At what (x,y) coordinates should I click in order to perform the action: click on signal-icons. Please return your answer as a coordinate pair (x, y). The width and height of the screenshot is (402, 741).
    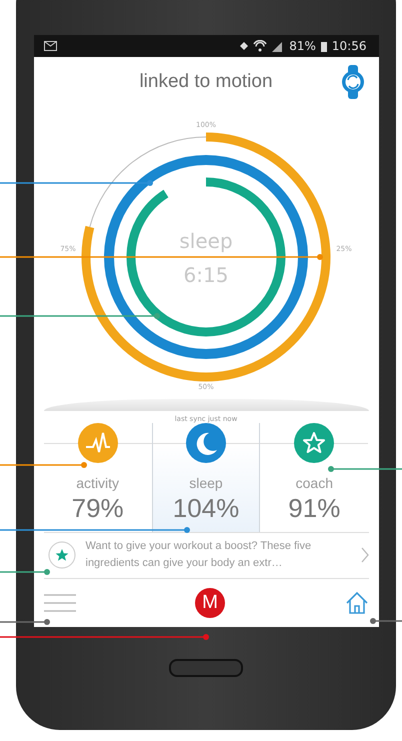
    Looking at the image, I should click on (261, 46).